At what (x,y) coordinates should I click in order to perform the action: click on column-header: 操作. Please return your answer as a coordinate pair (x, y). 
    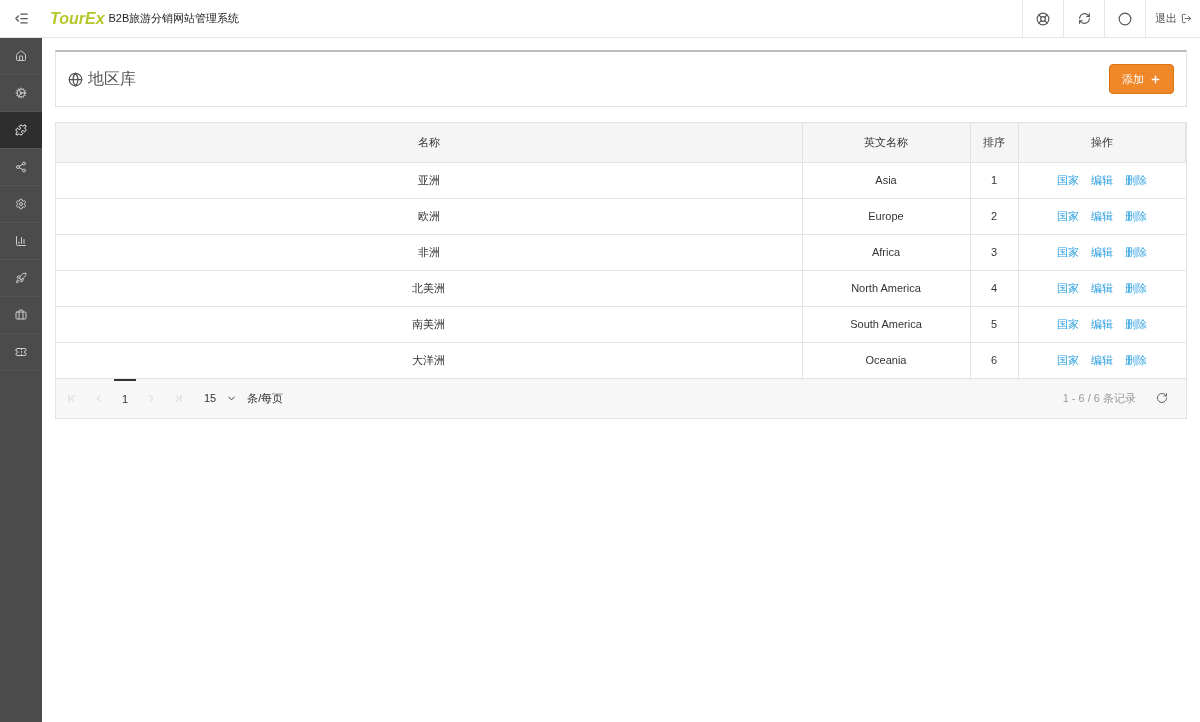
    Looking at the image, I should click on (1102, 142).